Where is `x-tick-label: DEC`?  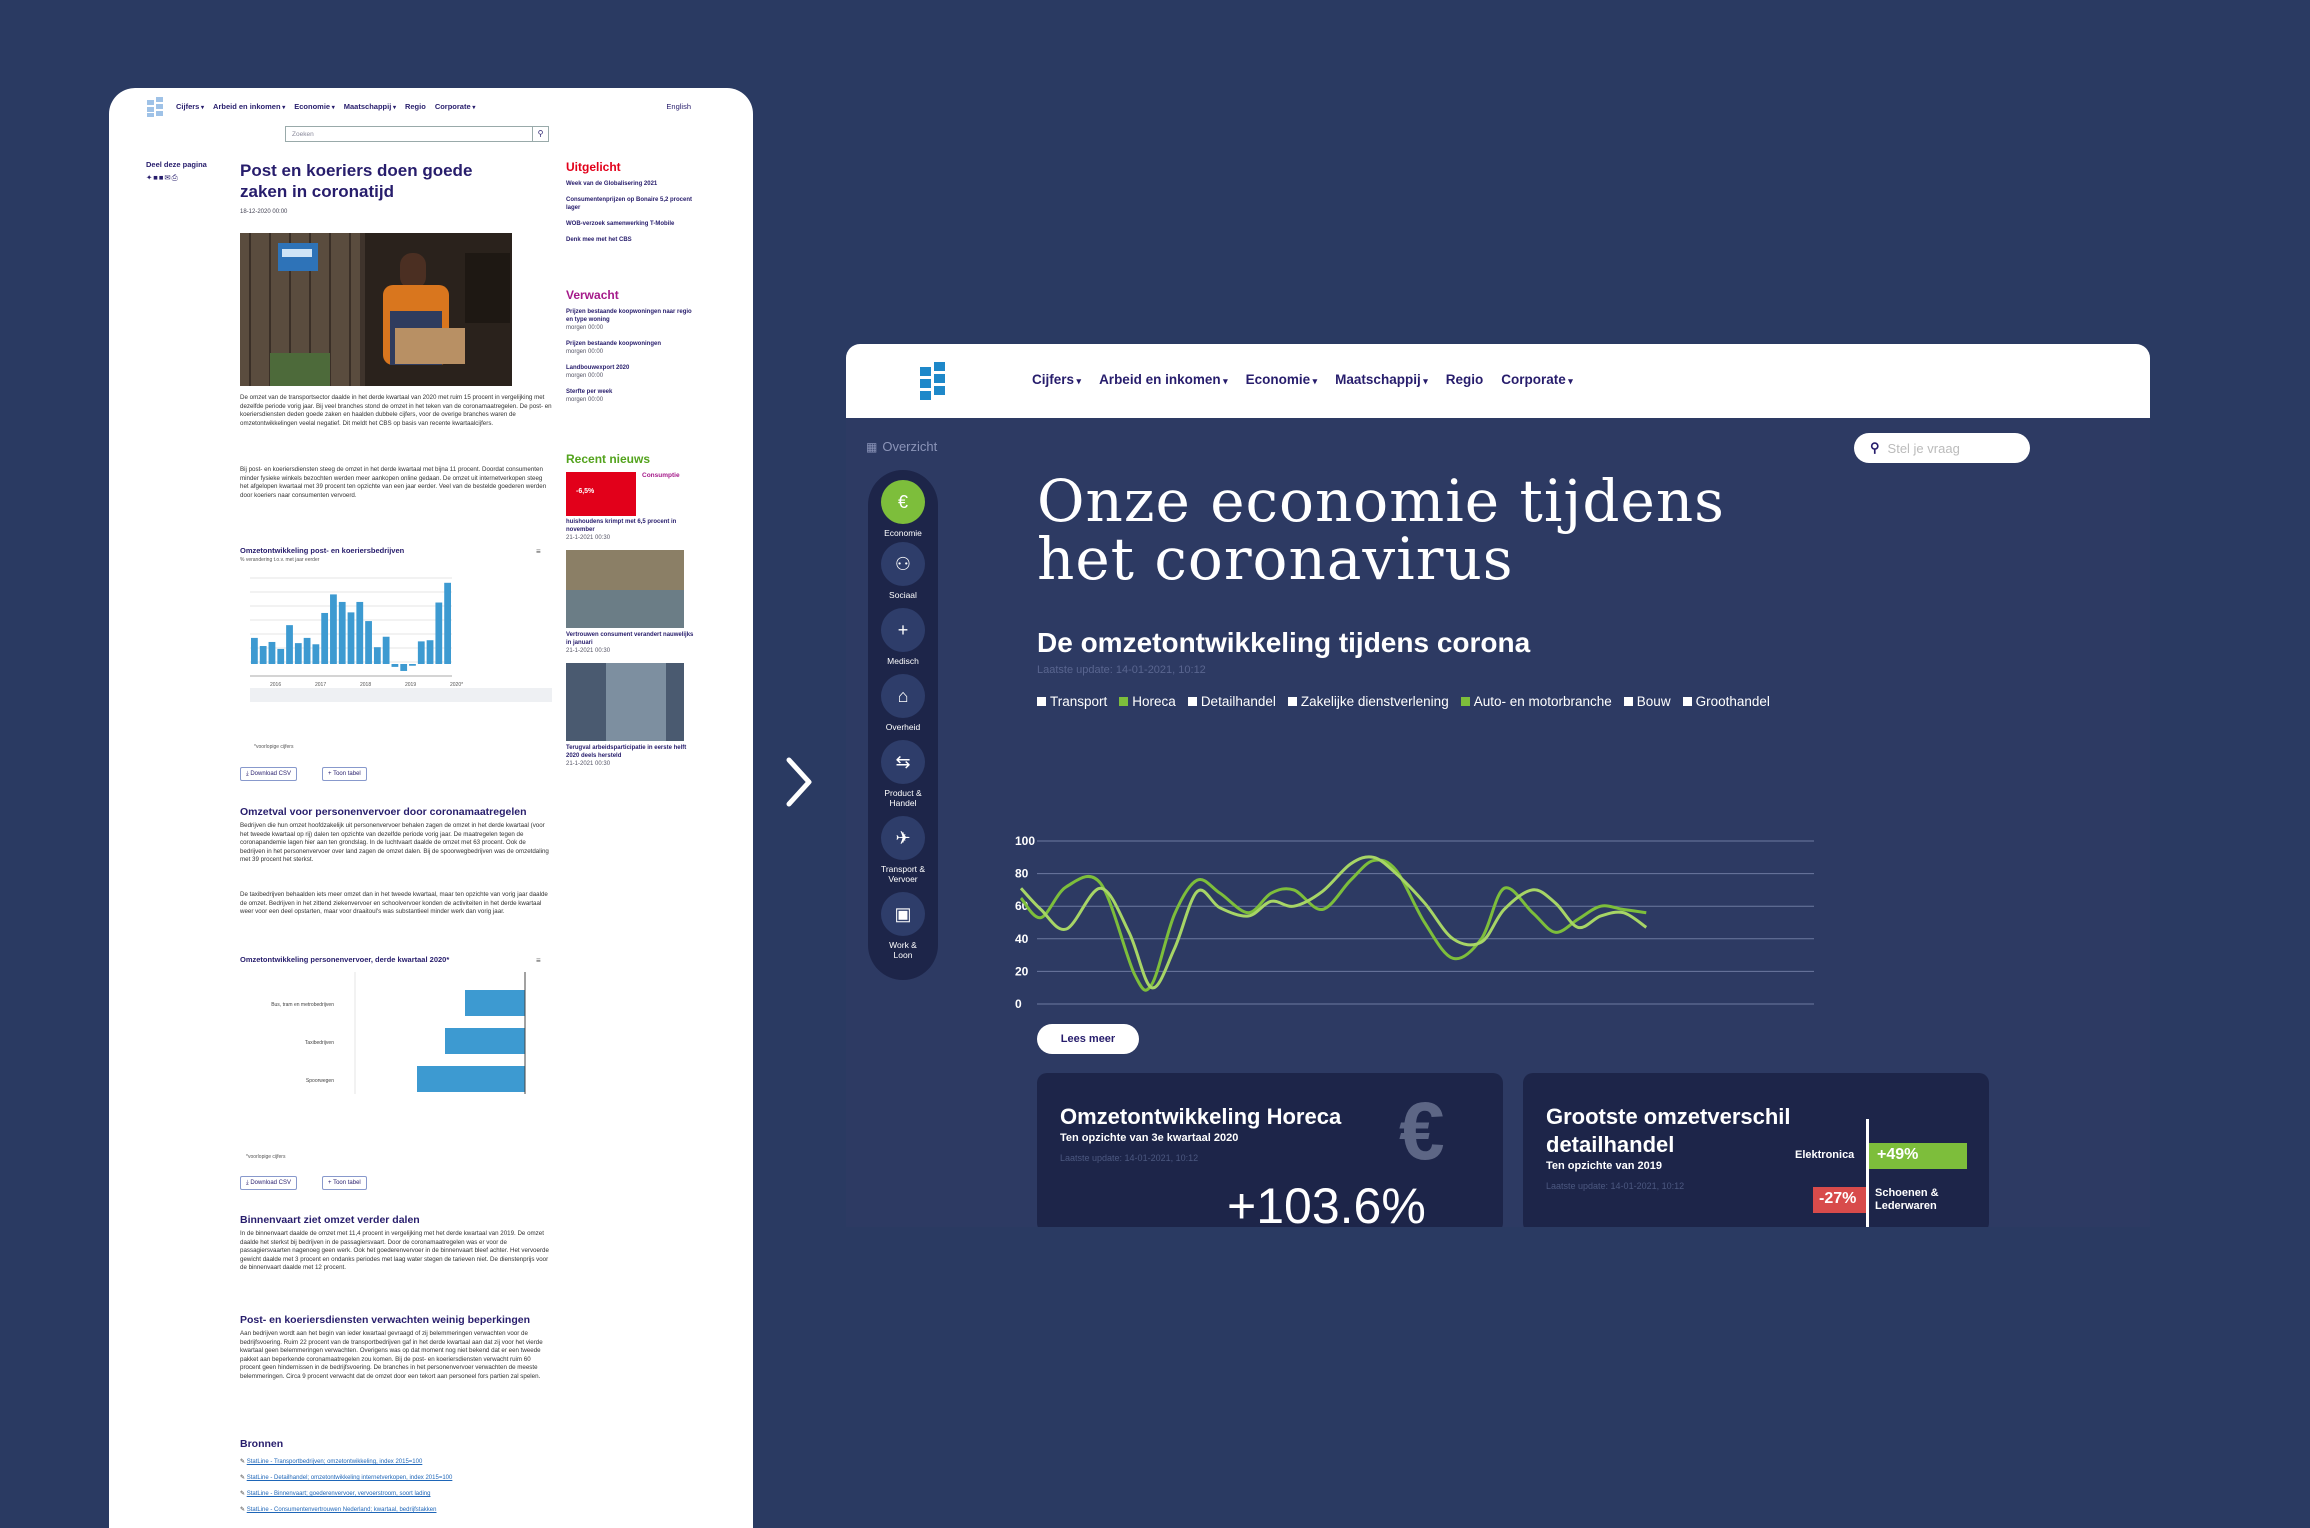 x-tick-label: DEC is located at coordinates (1624, 1013).